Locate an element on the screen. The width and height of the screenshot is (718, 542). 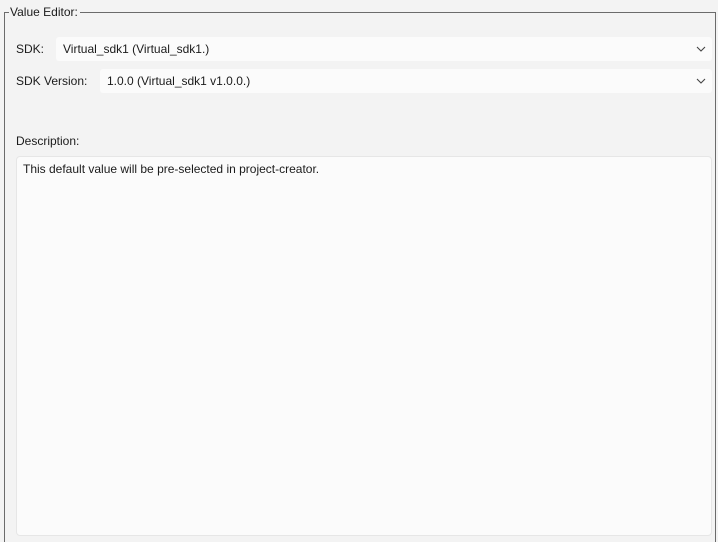
value-editor-title: Value Editor: is located at coordinates (44, 12).